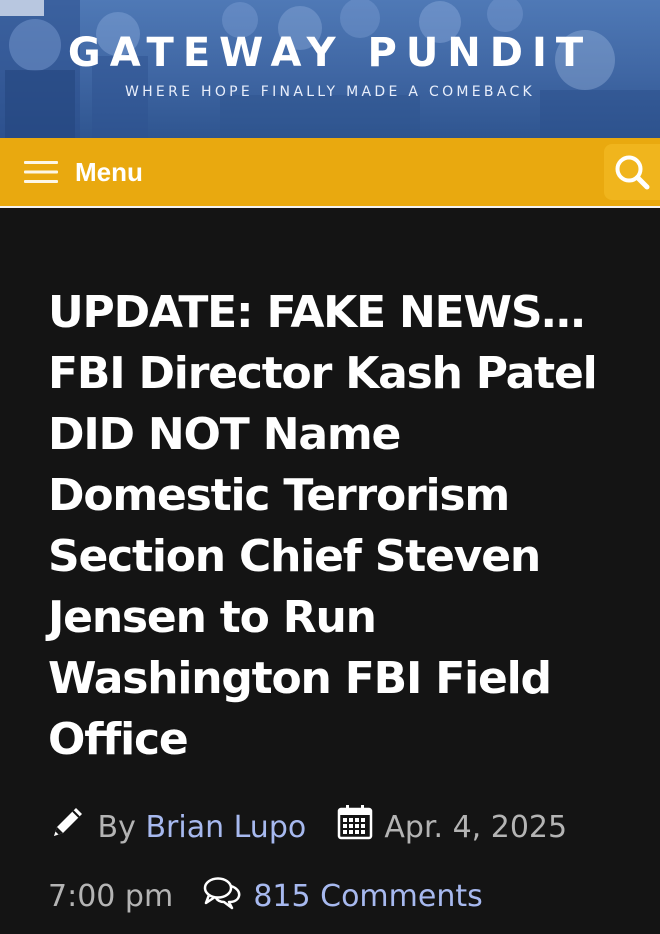  I want to click on author-link: Brian Lupo, so click(225, 827).